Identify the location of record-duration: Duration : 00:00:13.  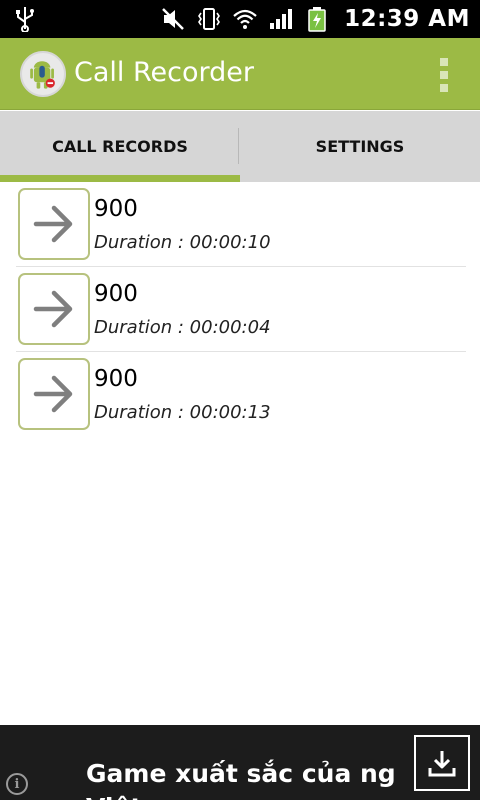
(182, 412).